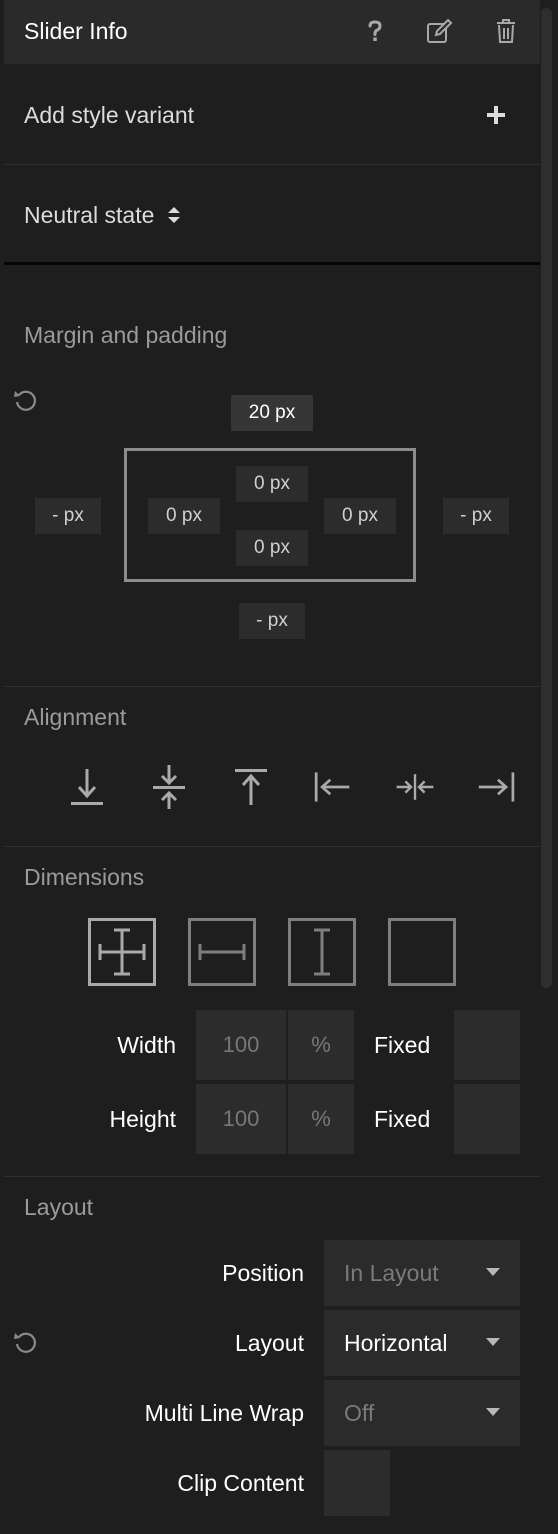 This screenshot has width=558, height=1534. I want to click on position-label: Position, so click(263, 1273).